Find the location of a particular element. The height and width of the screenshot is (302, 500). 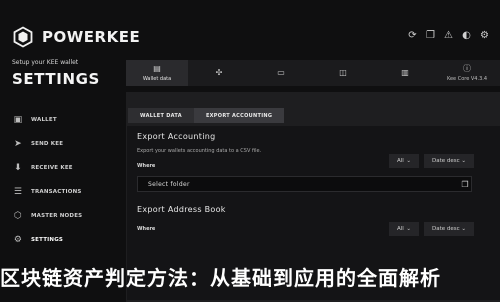

tab-about: ⓘ Kee Core V4.3.4 is located at coordinates (467, 73).